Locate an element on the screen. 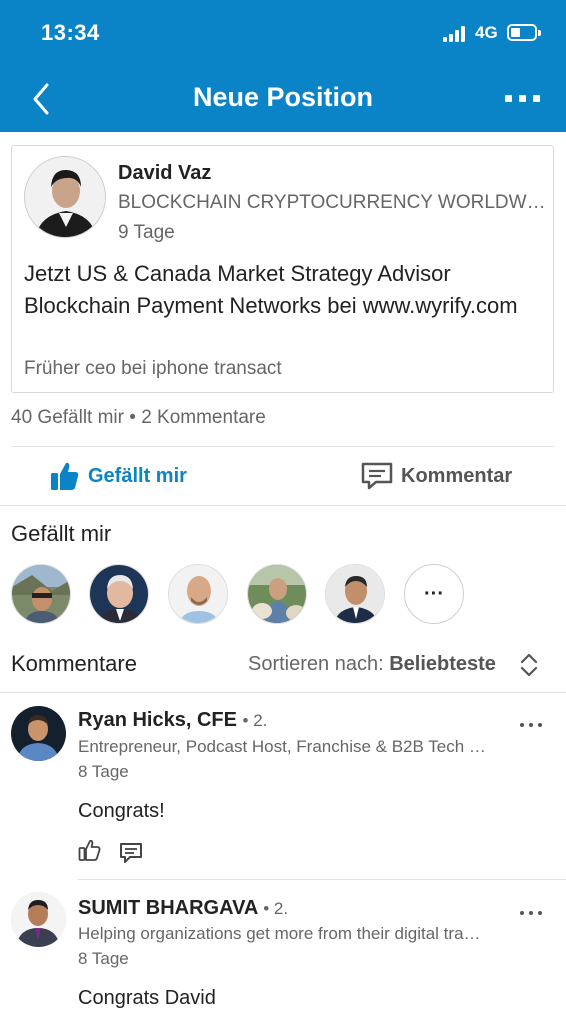  comment-text: Congrats! is located at coordinates (121, 811).